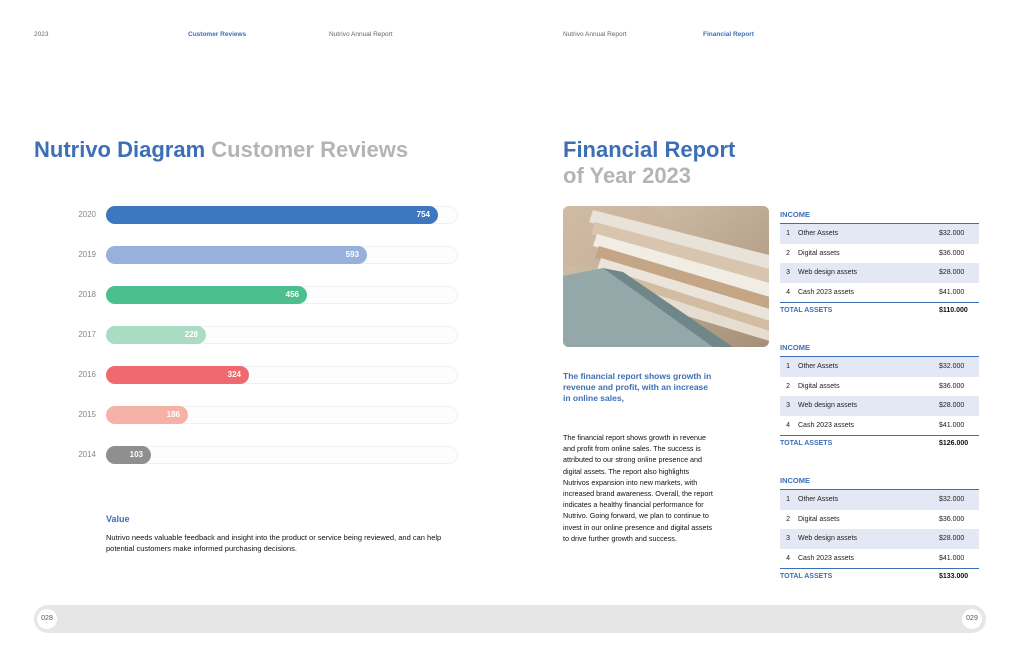 The height and width of the screenshot is (660, 1020). I want to click on bar-track, so click(282, 455).